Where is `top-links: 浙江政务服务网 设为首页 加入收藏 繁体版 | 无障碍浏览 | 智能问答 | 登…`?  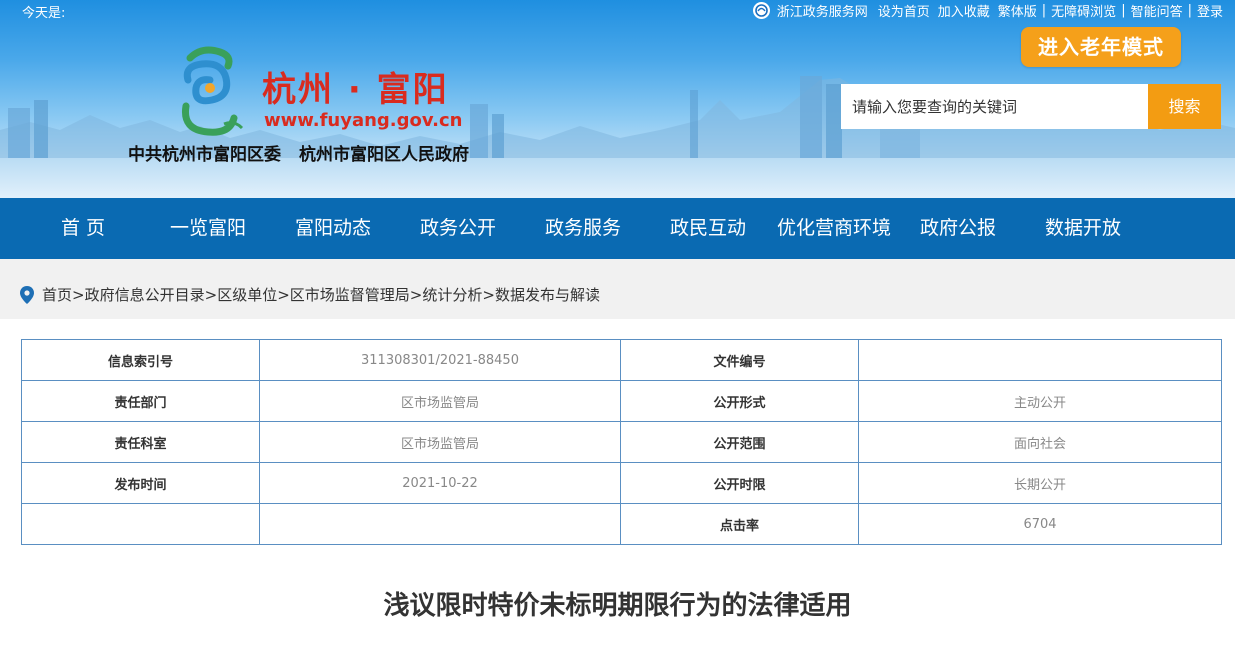 top-links: 浙江政务服务网 设为首页 加入收藏 繁体版 | 无障碍浏览 | 智能问答 | 登… is located at coordinates (987, 10).